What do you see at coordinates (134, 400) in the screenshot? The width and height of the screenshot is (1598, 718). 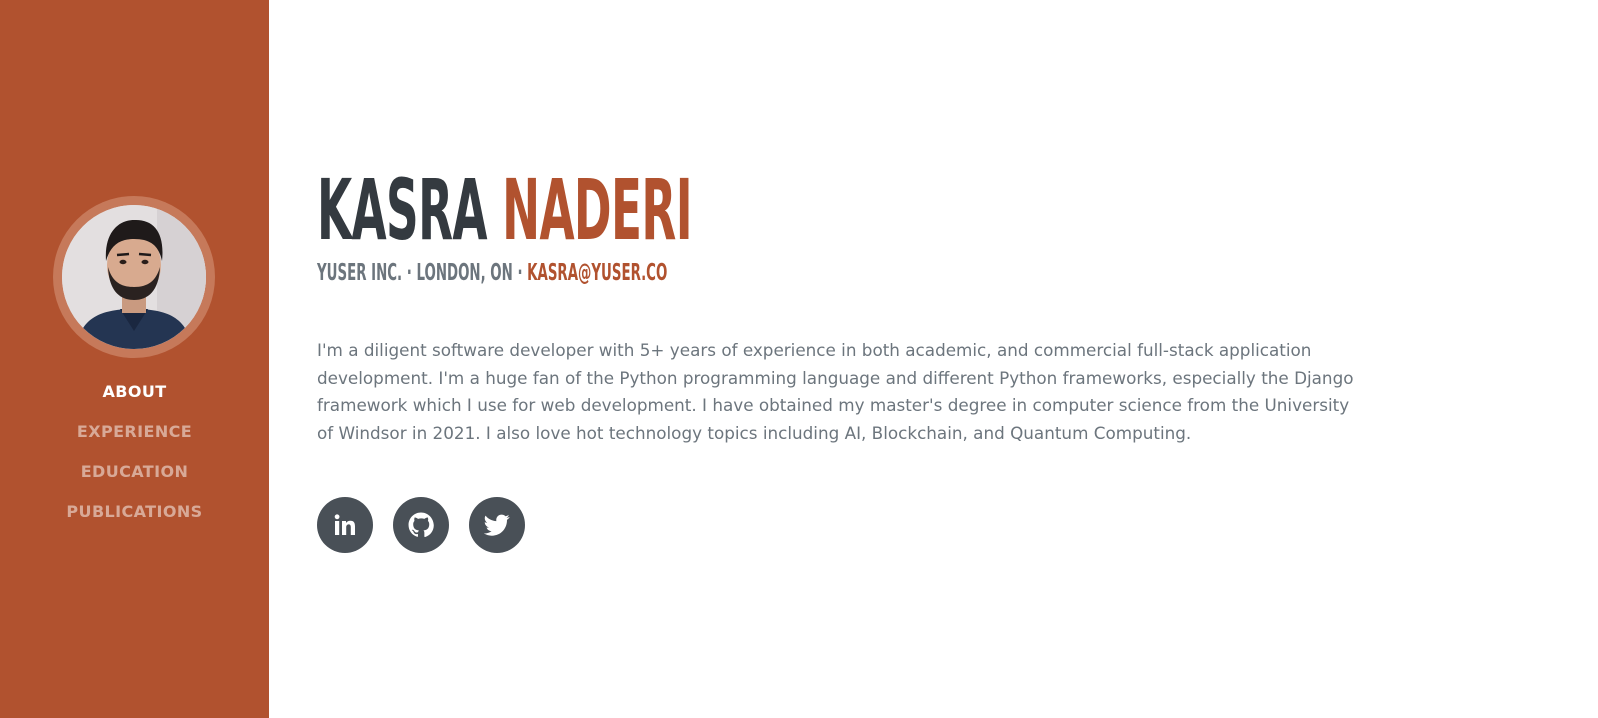 I see `nav-item-about: ABOUT` at bounding box center [134, 400].